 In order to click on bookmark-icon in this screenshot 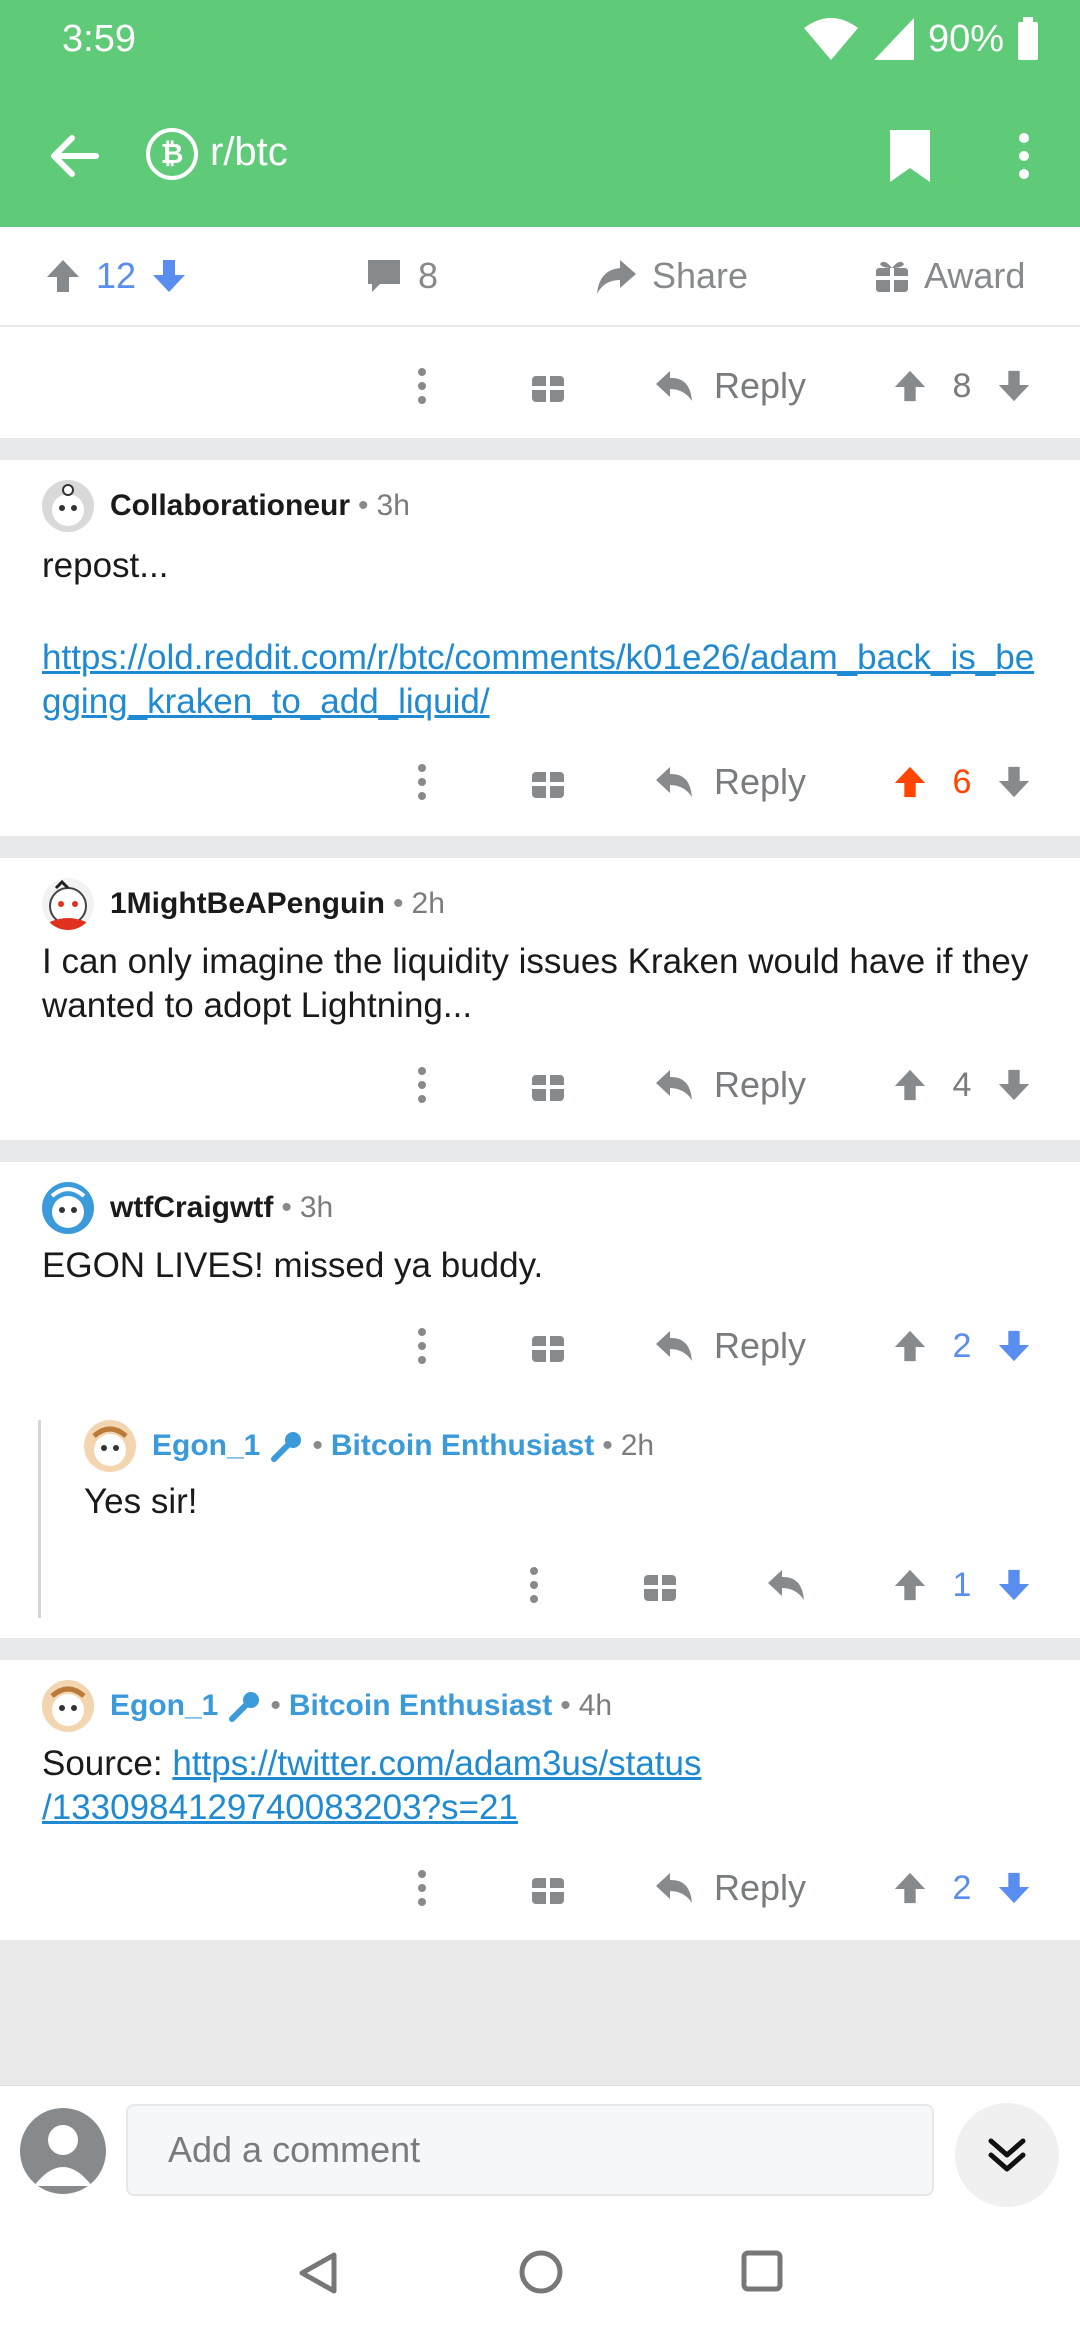, I will do `click(910, 156)`.